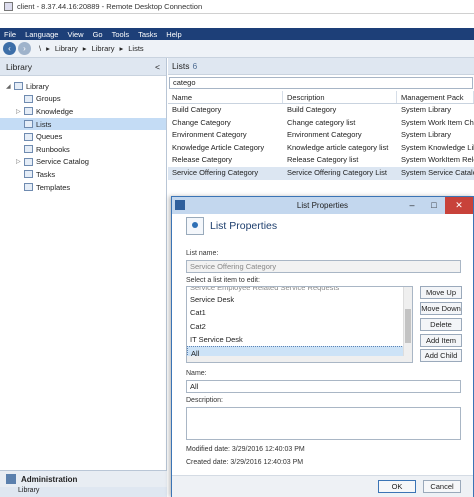  What do you see at coordinates (83, 124) in the screenshot?
I see `tree-item-lists: Lists` at bounding box center [83, 124].